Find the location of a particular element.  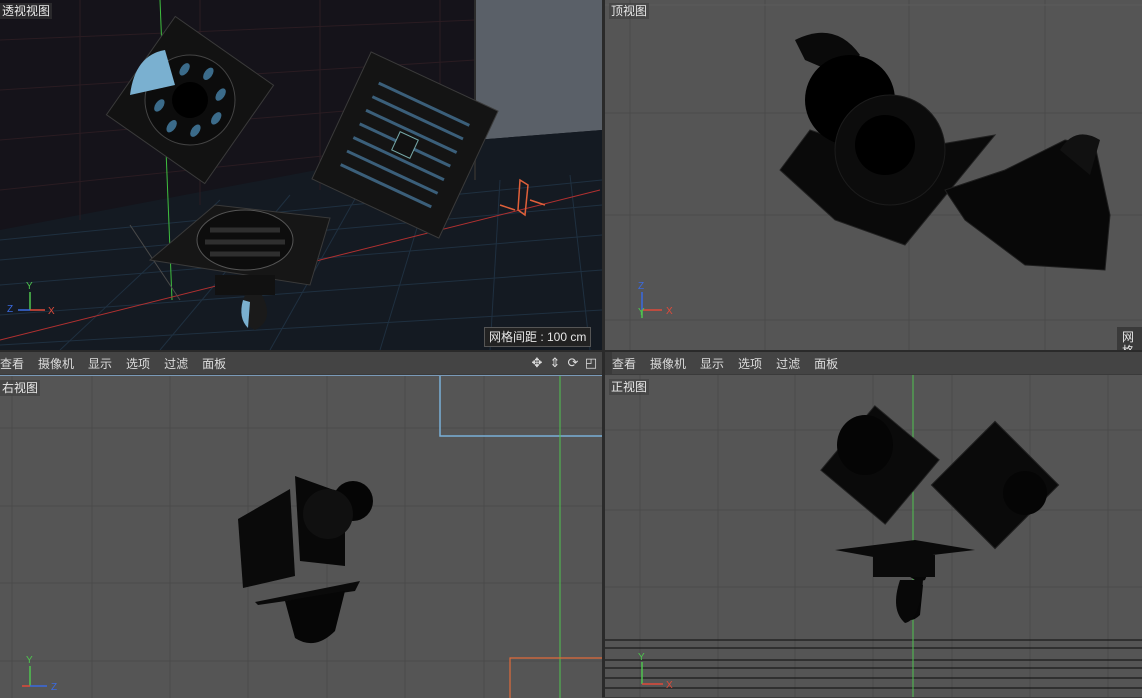

menu-options: 选项 is located at coordinates (138, 363).